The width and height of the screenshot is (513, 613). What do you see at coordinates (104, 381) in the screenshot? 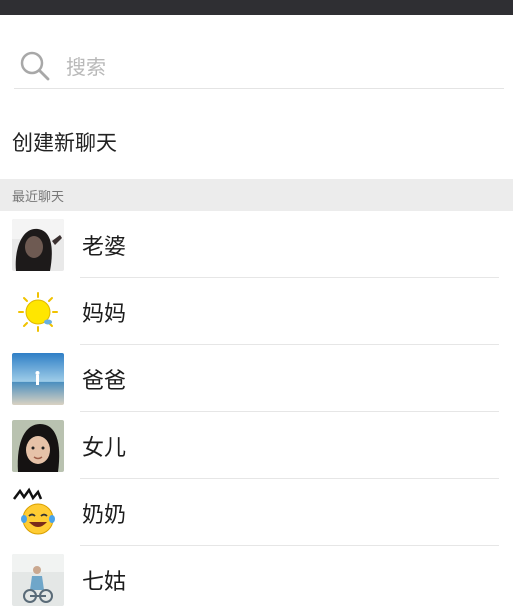
I see `contact-name: 爸爸` at bounding box center [104, 381].